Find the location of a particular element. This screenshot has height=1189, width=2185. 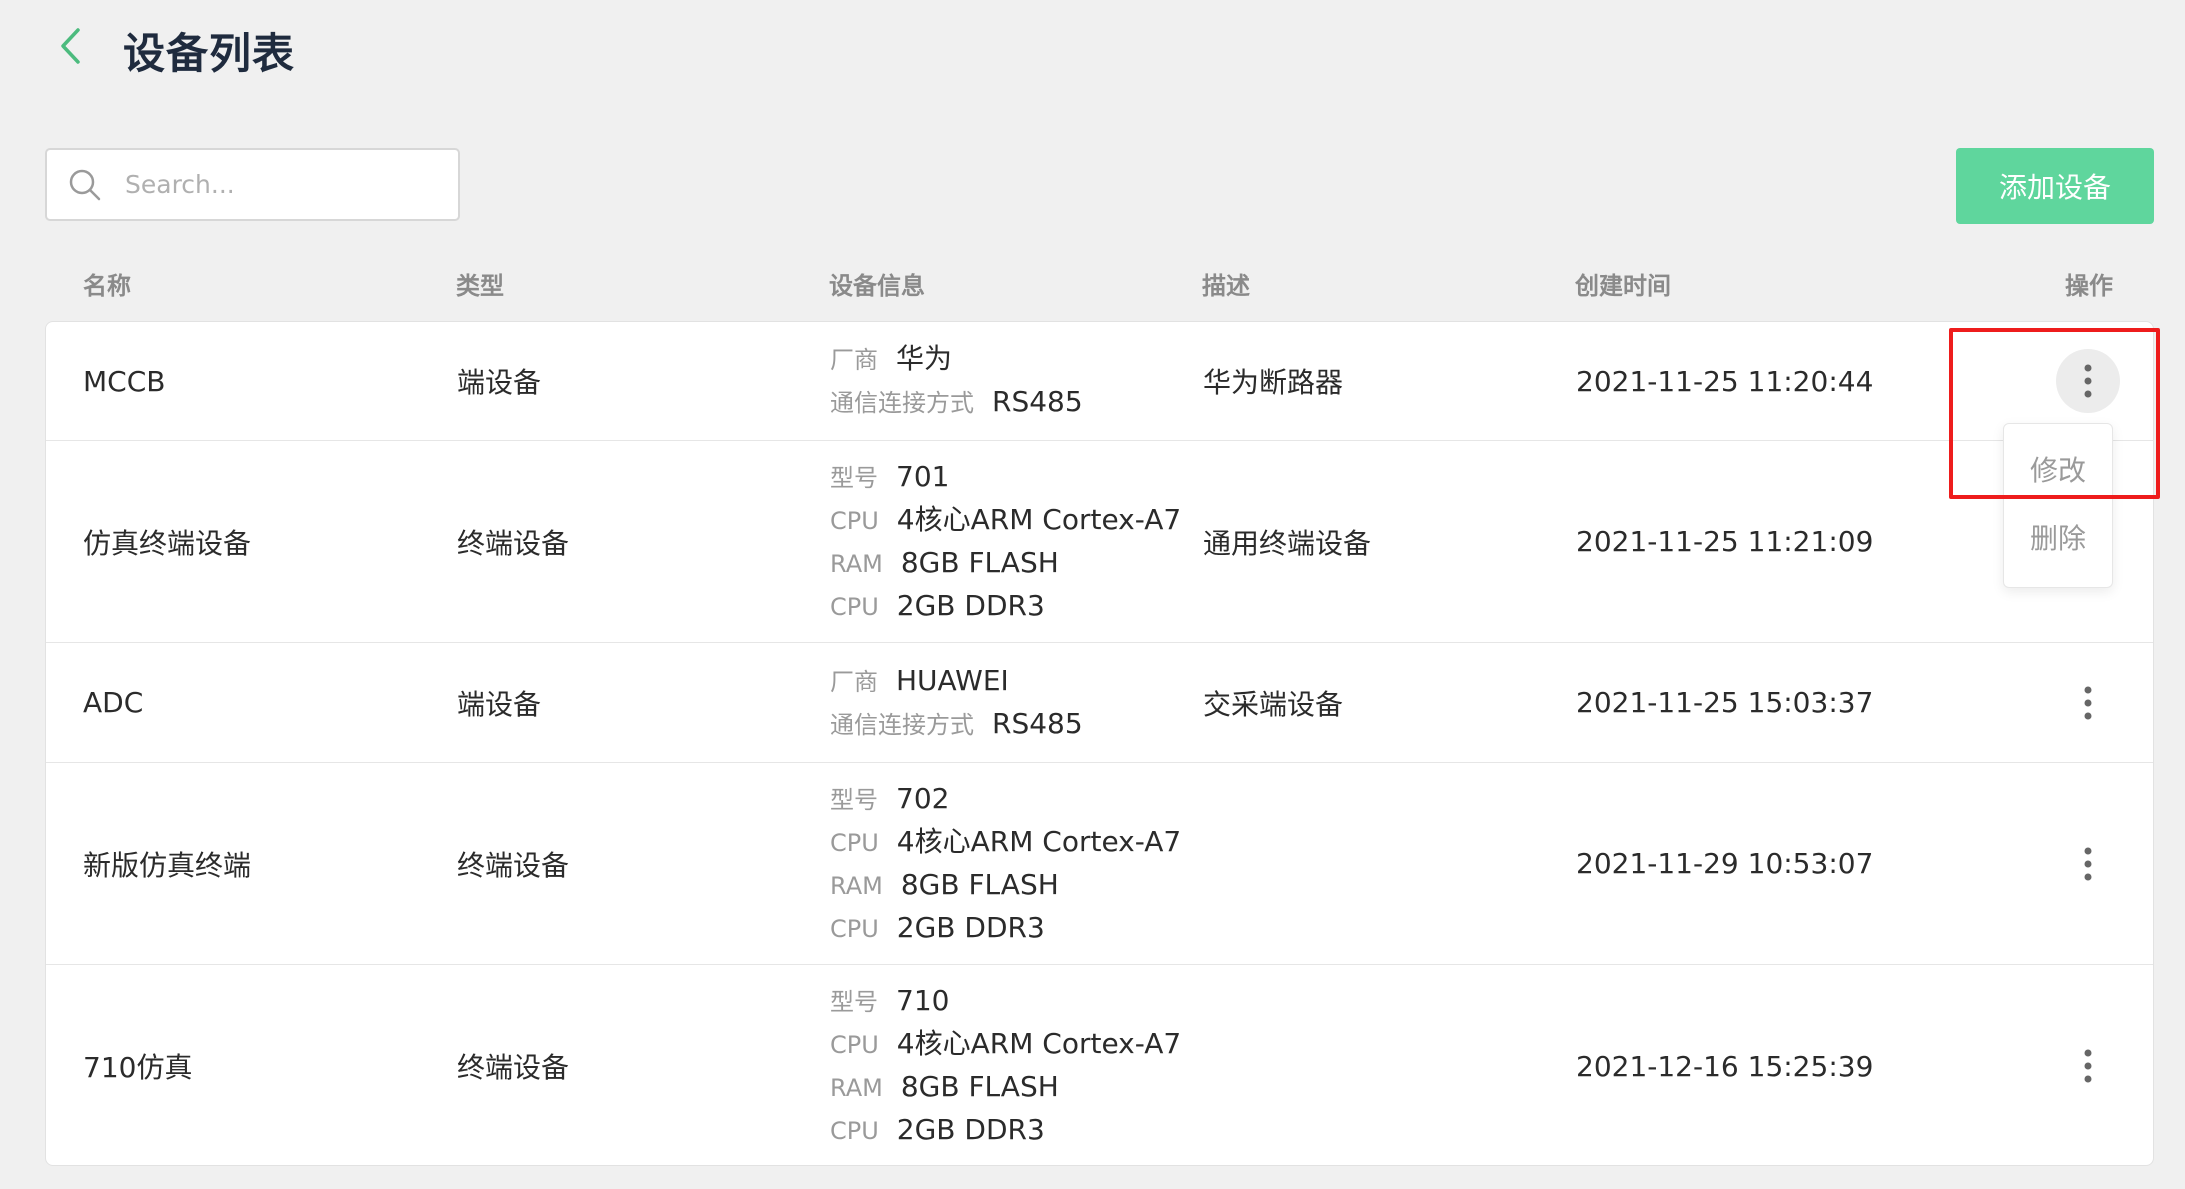

device-name: MCCB is located at coordinates (124, 381).